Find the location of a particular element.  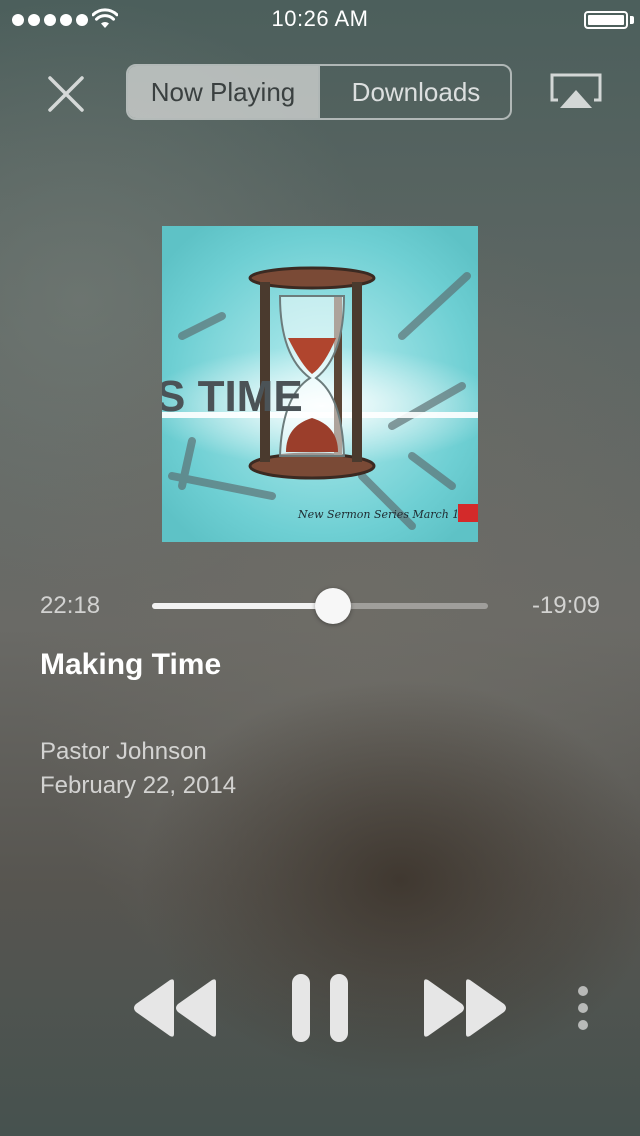

album-art-subtitle: New Sermon Series March 11th is located at coordinates (388, 514).